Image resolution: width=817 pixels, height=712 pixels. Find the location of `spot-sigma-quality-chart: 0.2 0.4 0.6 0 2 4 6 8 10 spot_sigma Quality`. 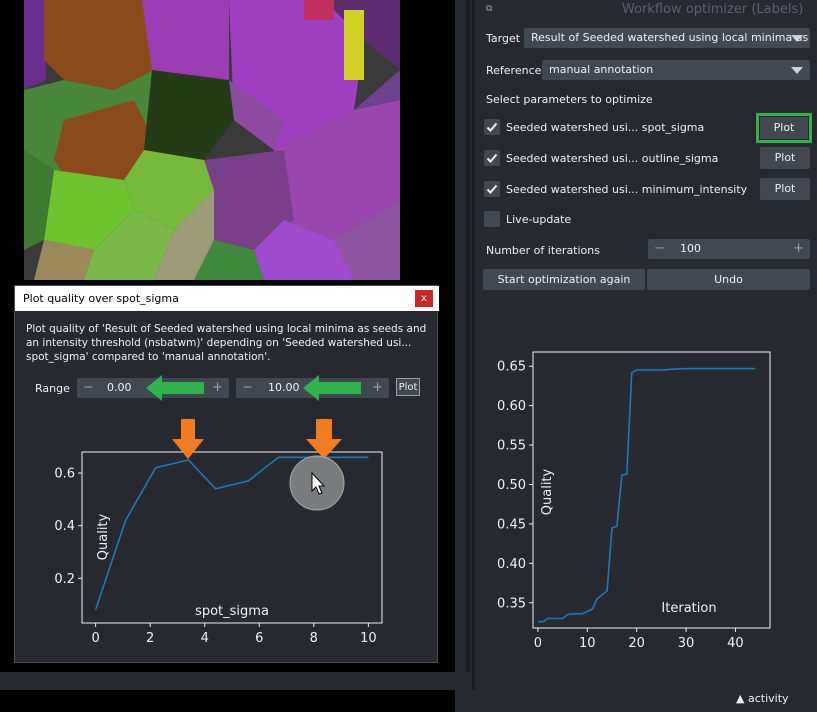

spot-sigma-quality-chart: 0.2 0.4 0.6 0 2 4 6 8 10 spot_sigma Quality is located at coordinates (218, 548).